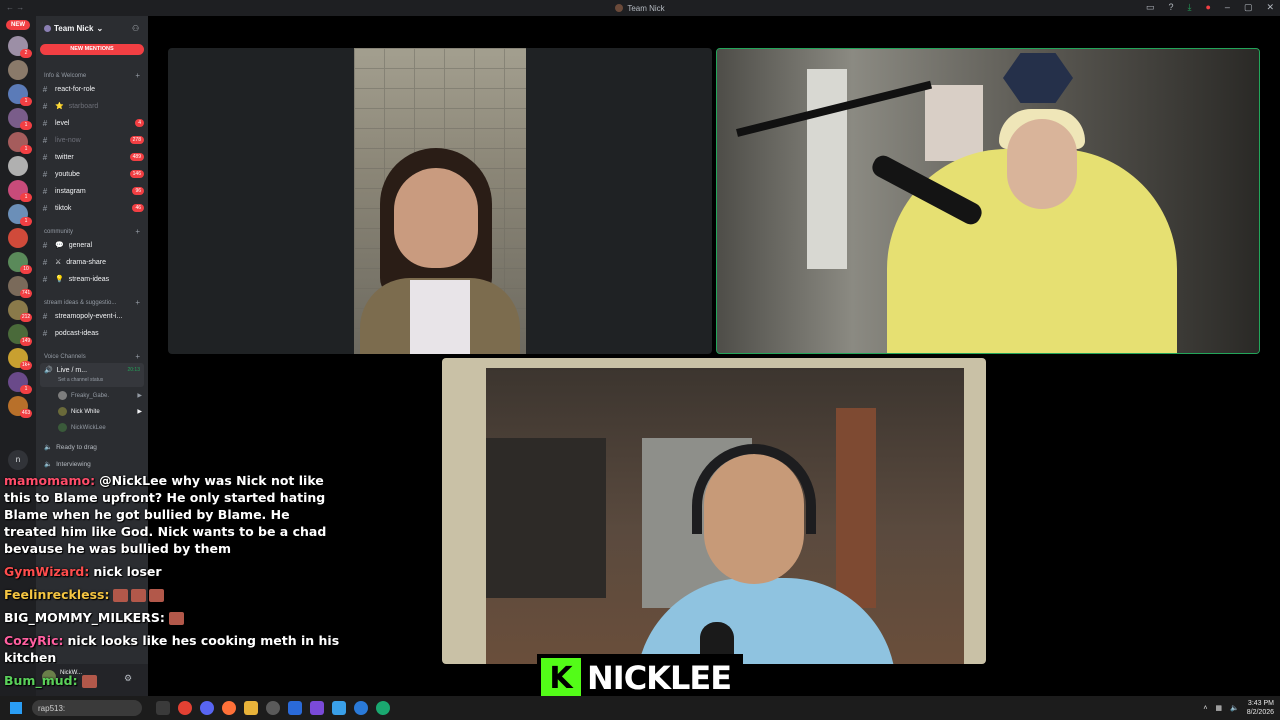 This screenshot has height=720, width=1280. Describe the element at coordinates (163, 708) in the screenshot. I see `task-view-icon` at that location.